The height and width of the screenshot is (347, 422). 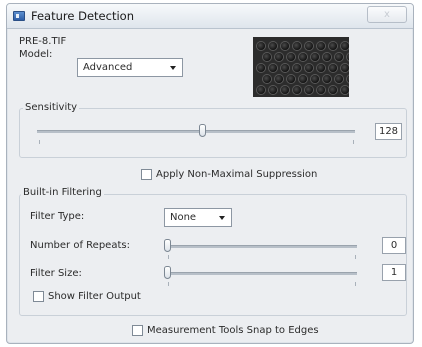 I want to click on filter-type-label: Filter Type:, so click(x=57, y=216).